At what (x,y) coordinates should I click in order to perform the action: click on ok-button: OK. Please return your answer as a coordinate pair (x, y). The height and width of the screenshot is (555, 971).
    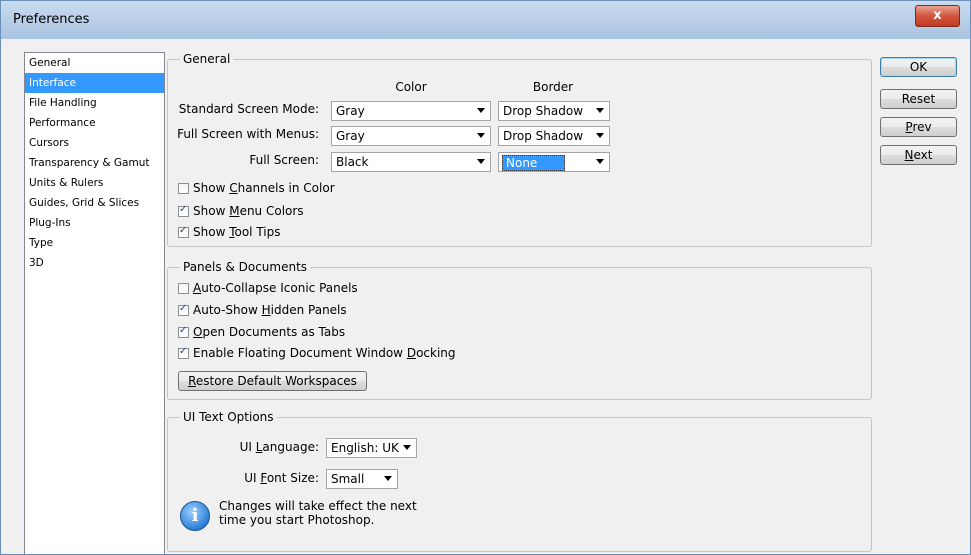
    Looking at the image, I should click on (918, 67).